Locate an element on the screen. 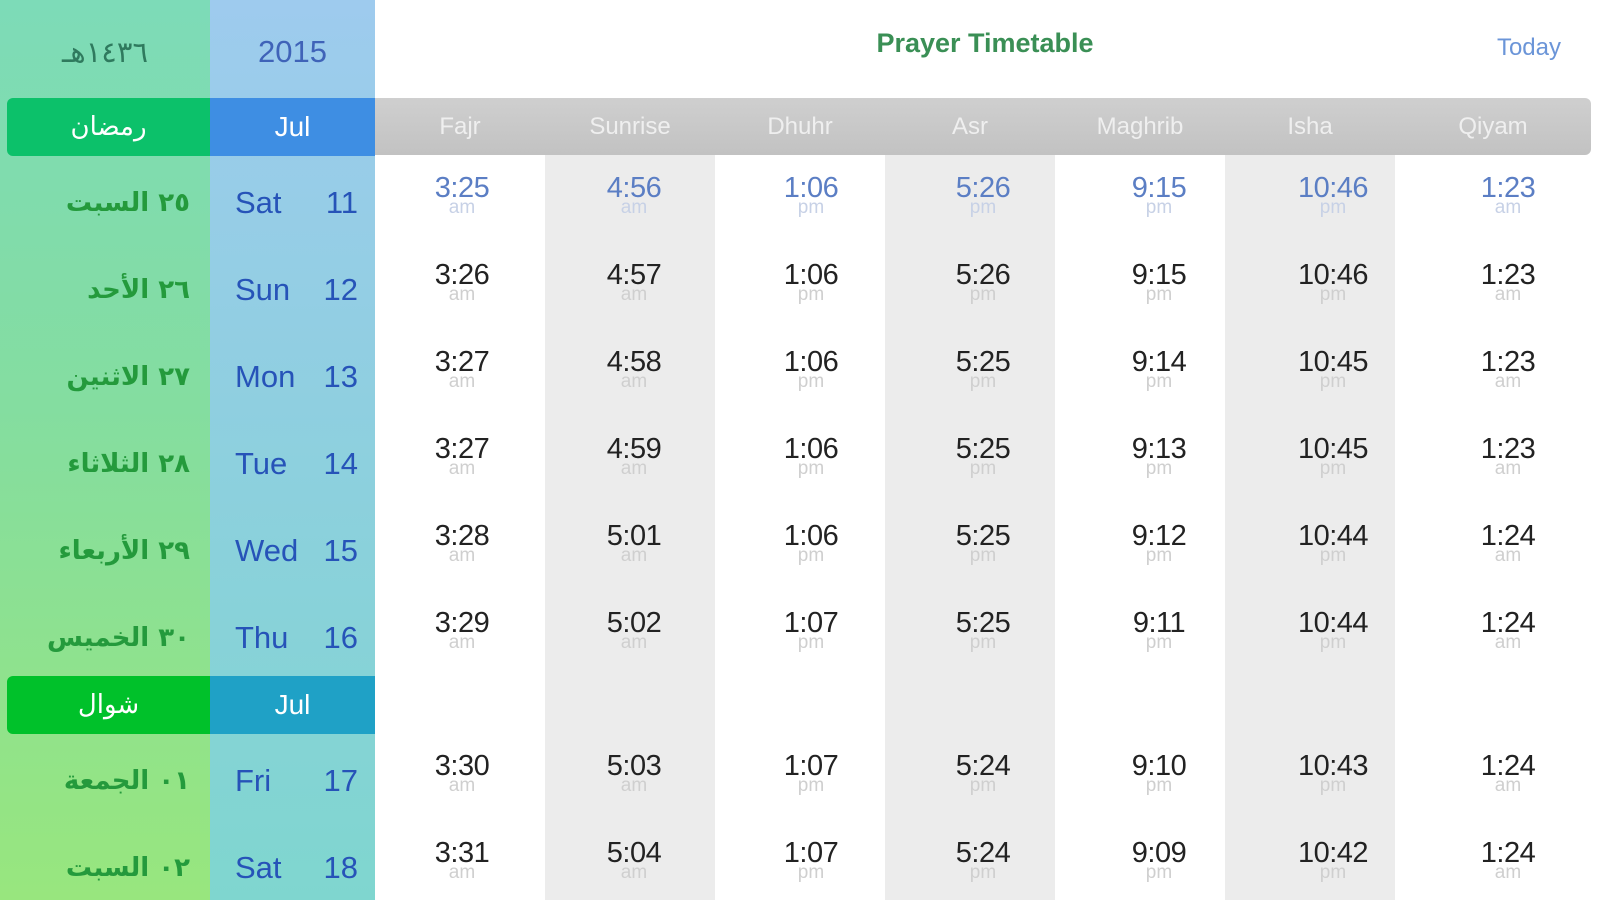  today-button: Today is located at coordinates (1529, 48).